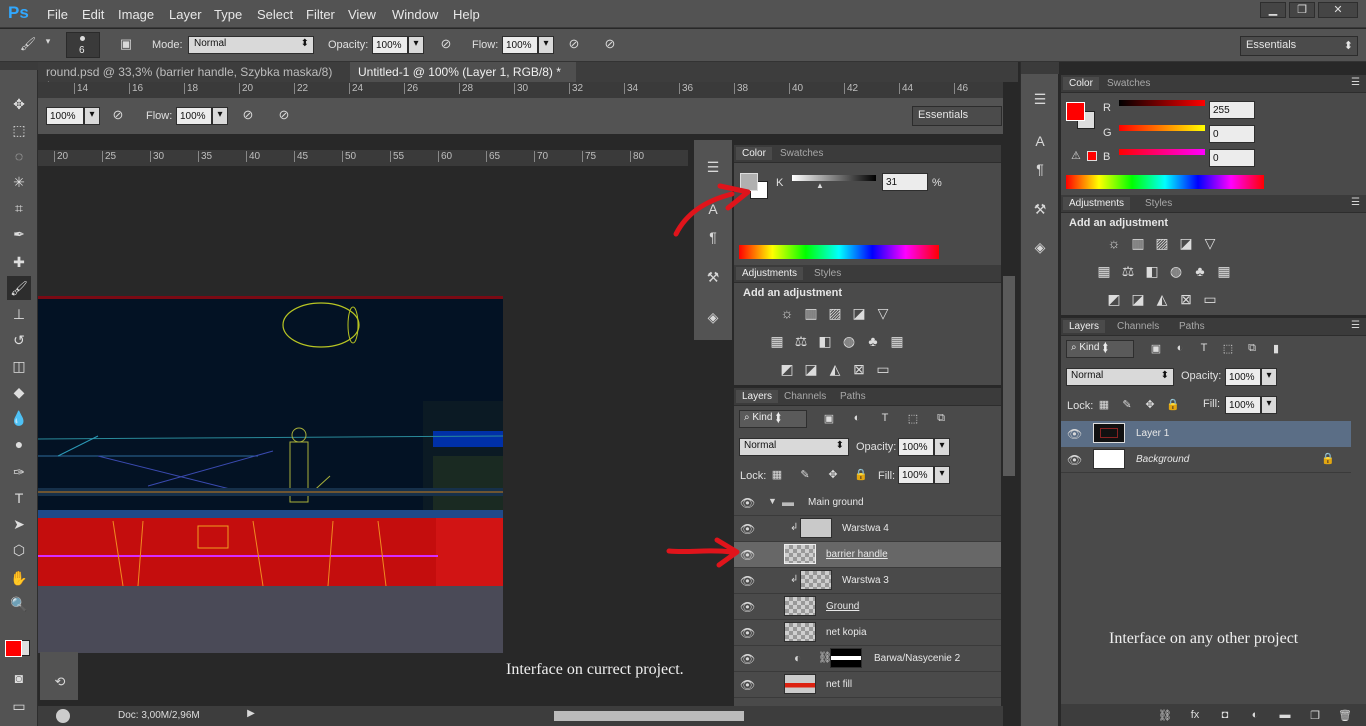  Describe the element at coordinates (867, 607) in the screenshot. I see `layer-ground: 👁 Ground` at that location.